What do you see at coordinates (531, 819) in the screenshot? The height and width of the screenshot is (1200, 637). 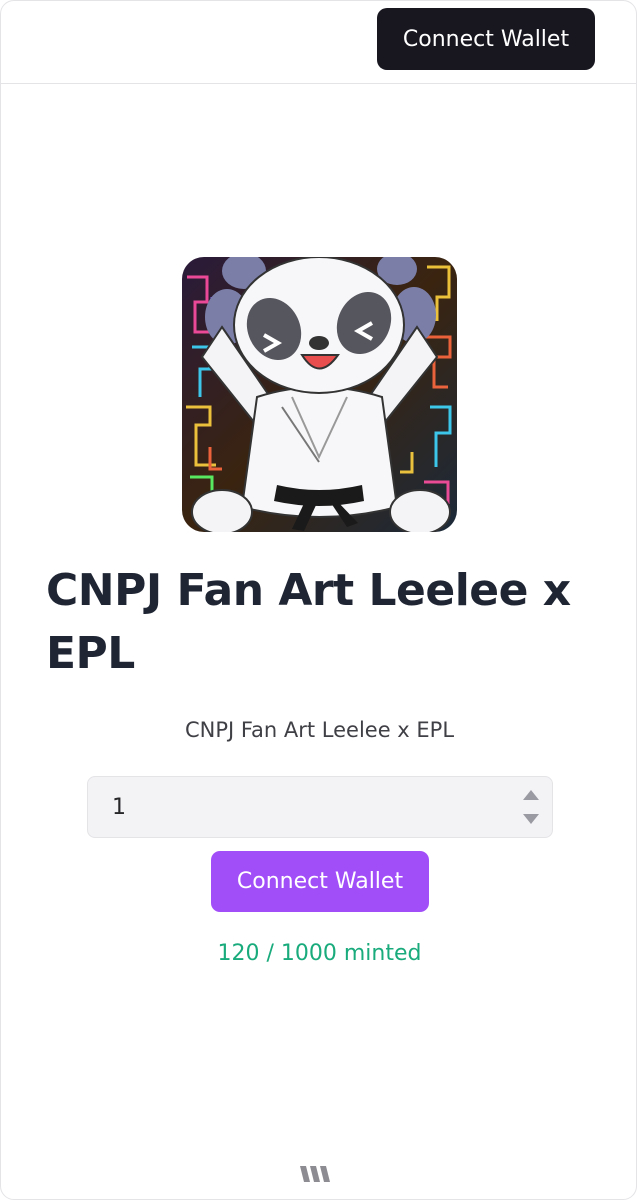 I see `chevron-down-icon` at bounding box center [531, 819].